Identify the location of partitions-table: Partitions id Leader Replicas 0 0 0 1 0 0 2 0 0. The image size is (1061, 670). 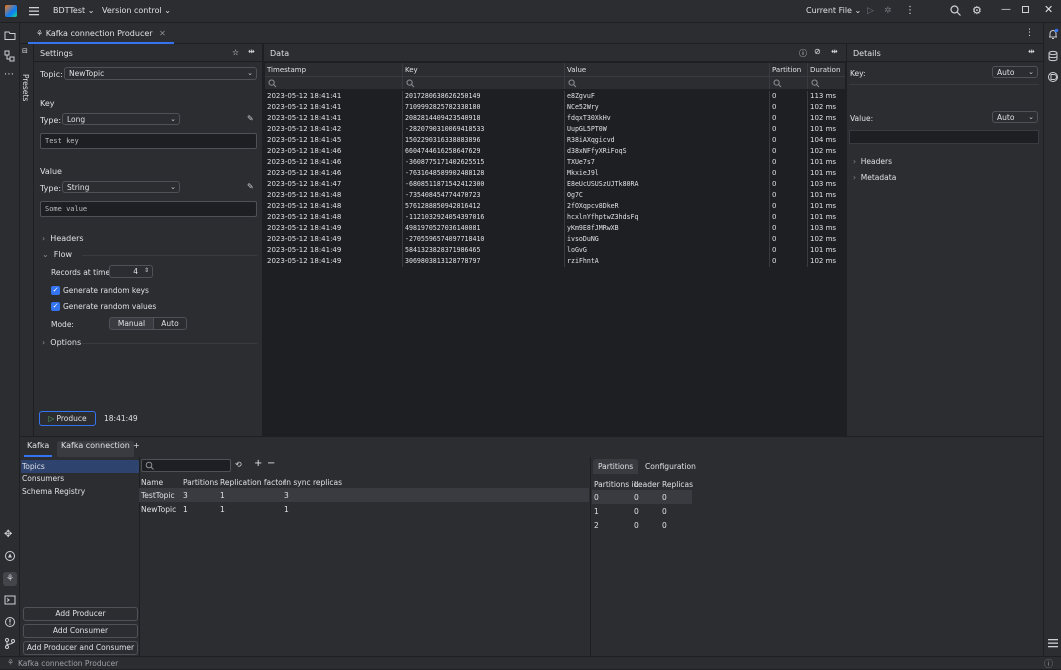
(642, 509).